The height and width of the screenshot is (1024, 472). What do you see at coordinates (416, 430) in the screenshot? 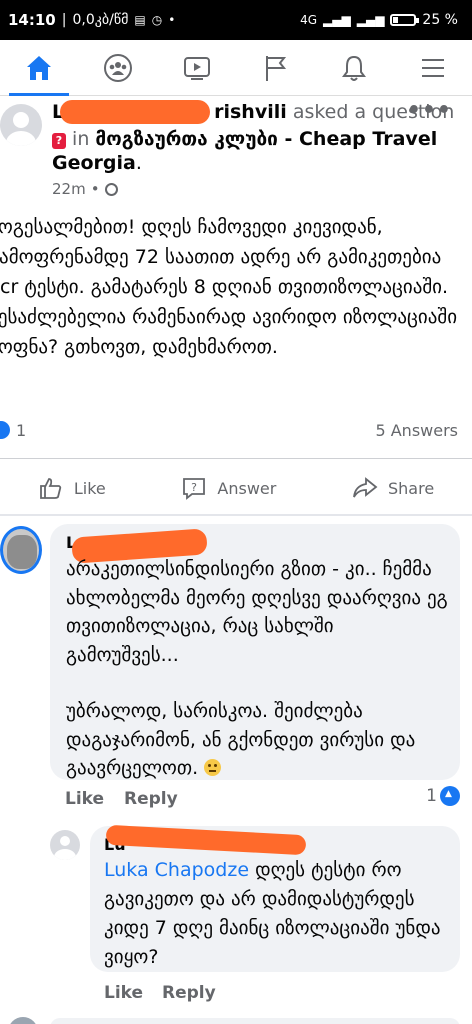
I see `answers-count: 5 Answers` at bounding box center [416, 430].